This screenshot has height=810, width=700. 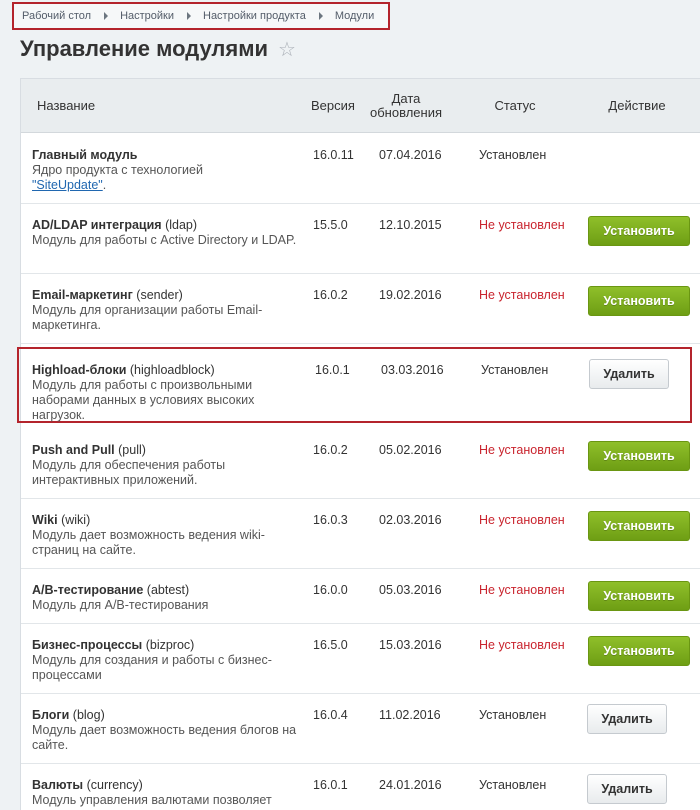 I want to click on module-description: Модуль для A/B-тестирования, so click(x=164, y=605).